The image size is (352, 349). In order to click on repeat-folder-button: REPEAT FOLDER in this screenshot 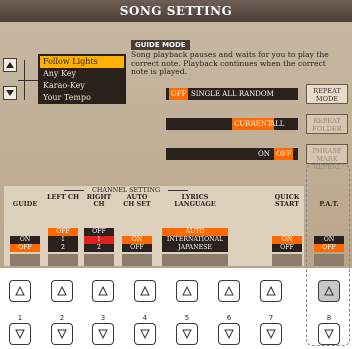, I will do `click(327, 124)`.